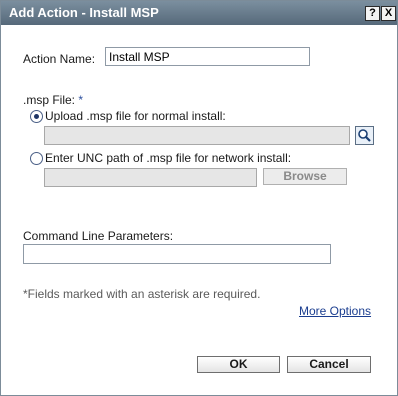 The image size is (398, 396). Describe the element at coordinates (36, 158) in the screenshot. I see `unc-path-radio` at that location.